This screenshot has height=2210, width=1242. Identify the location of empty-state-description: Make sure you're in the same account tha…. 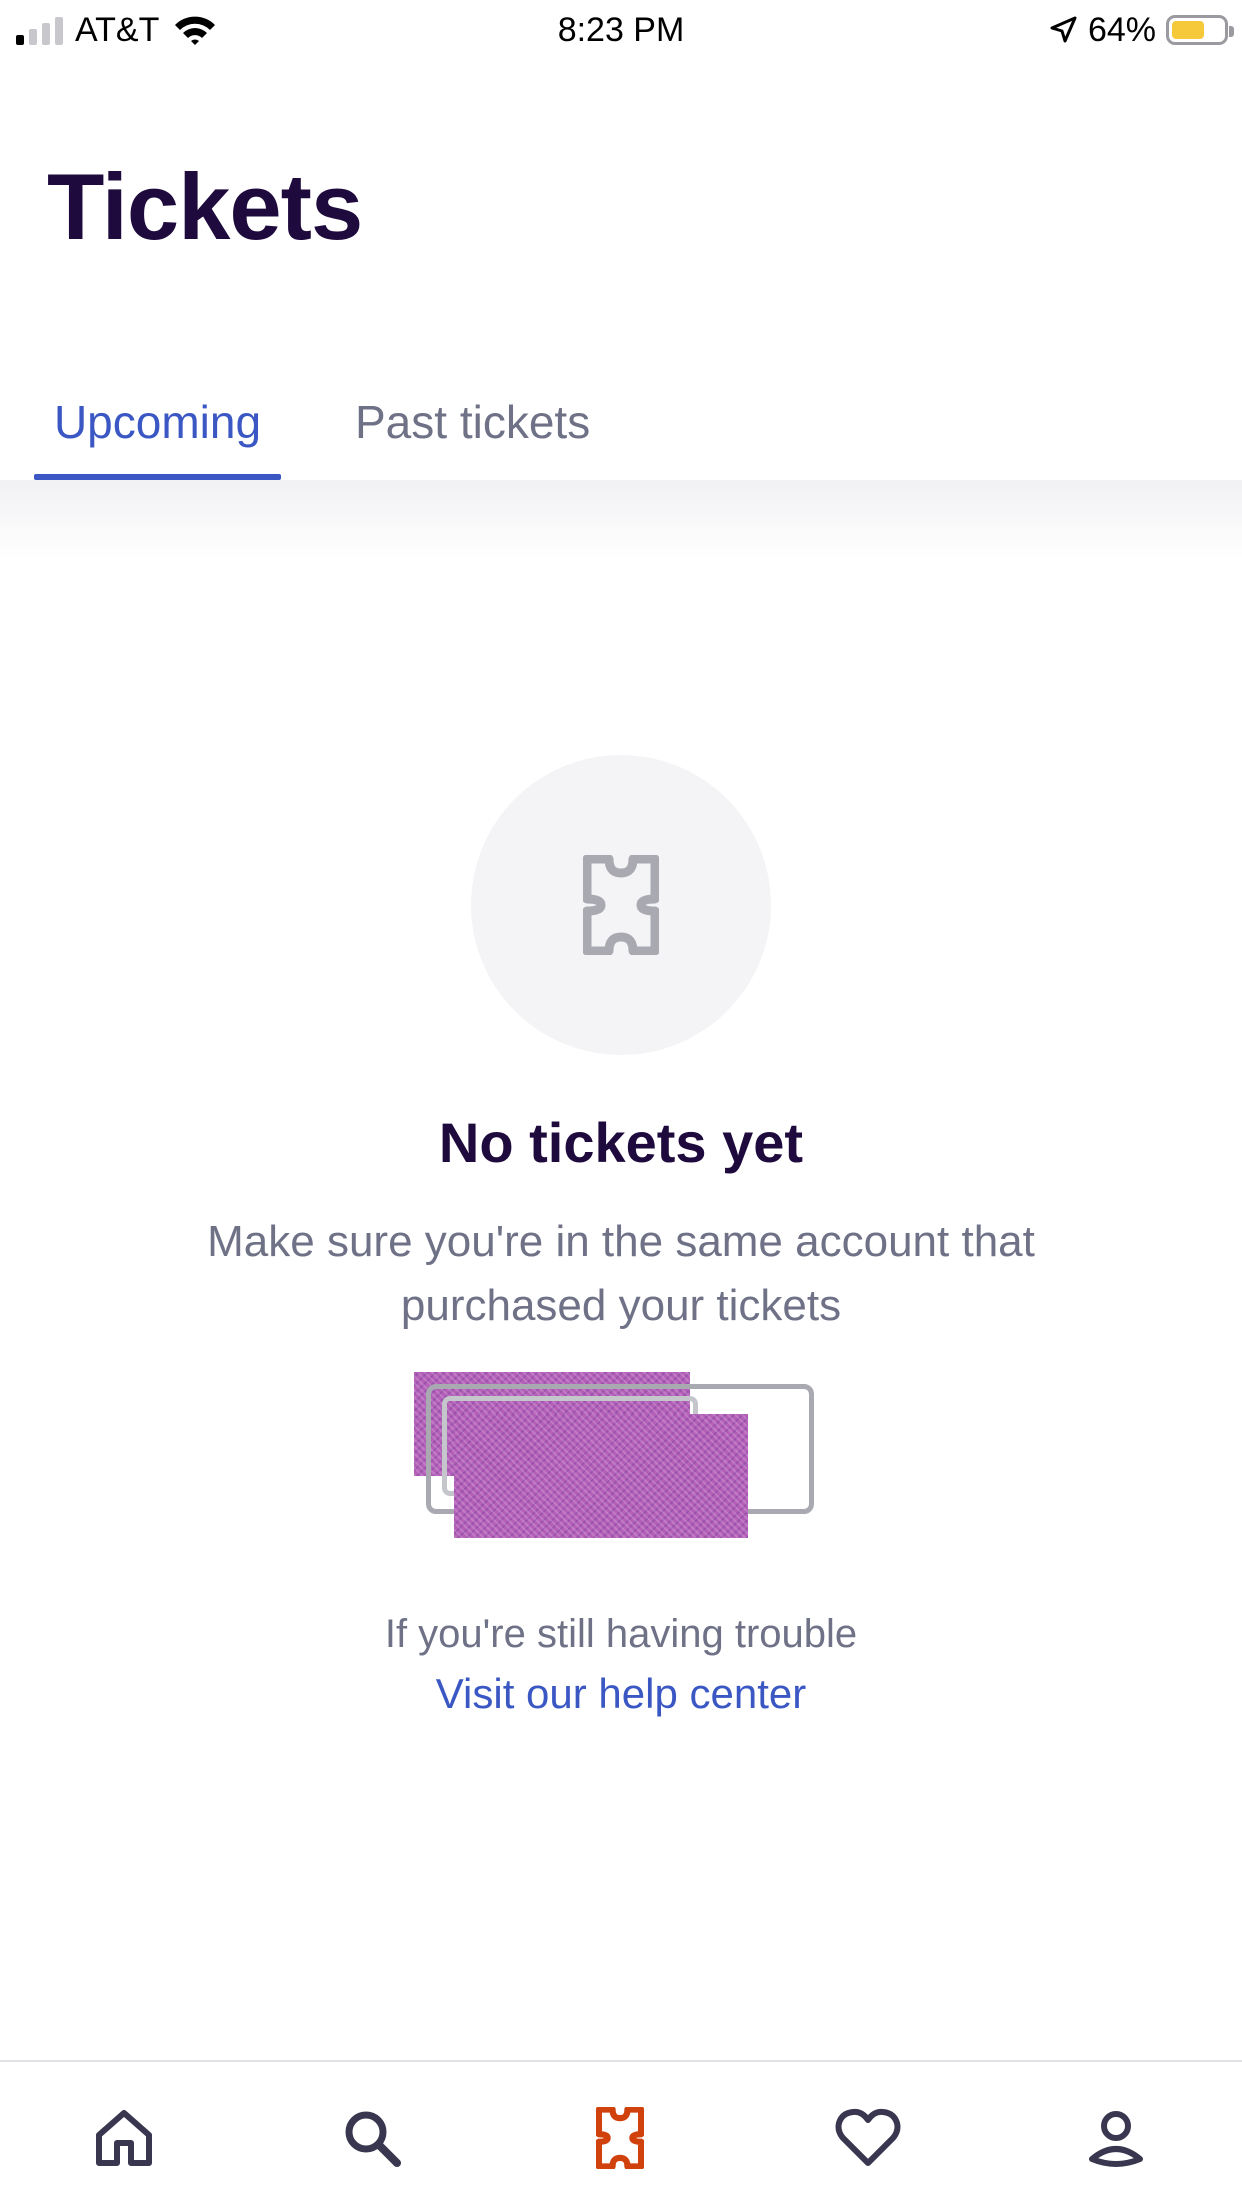
(621, 1273).